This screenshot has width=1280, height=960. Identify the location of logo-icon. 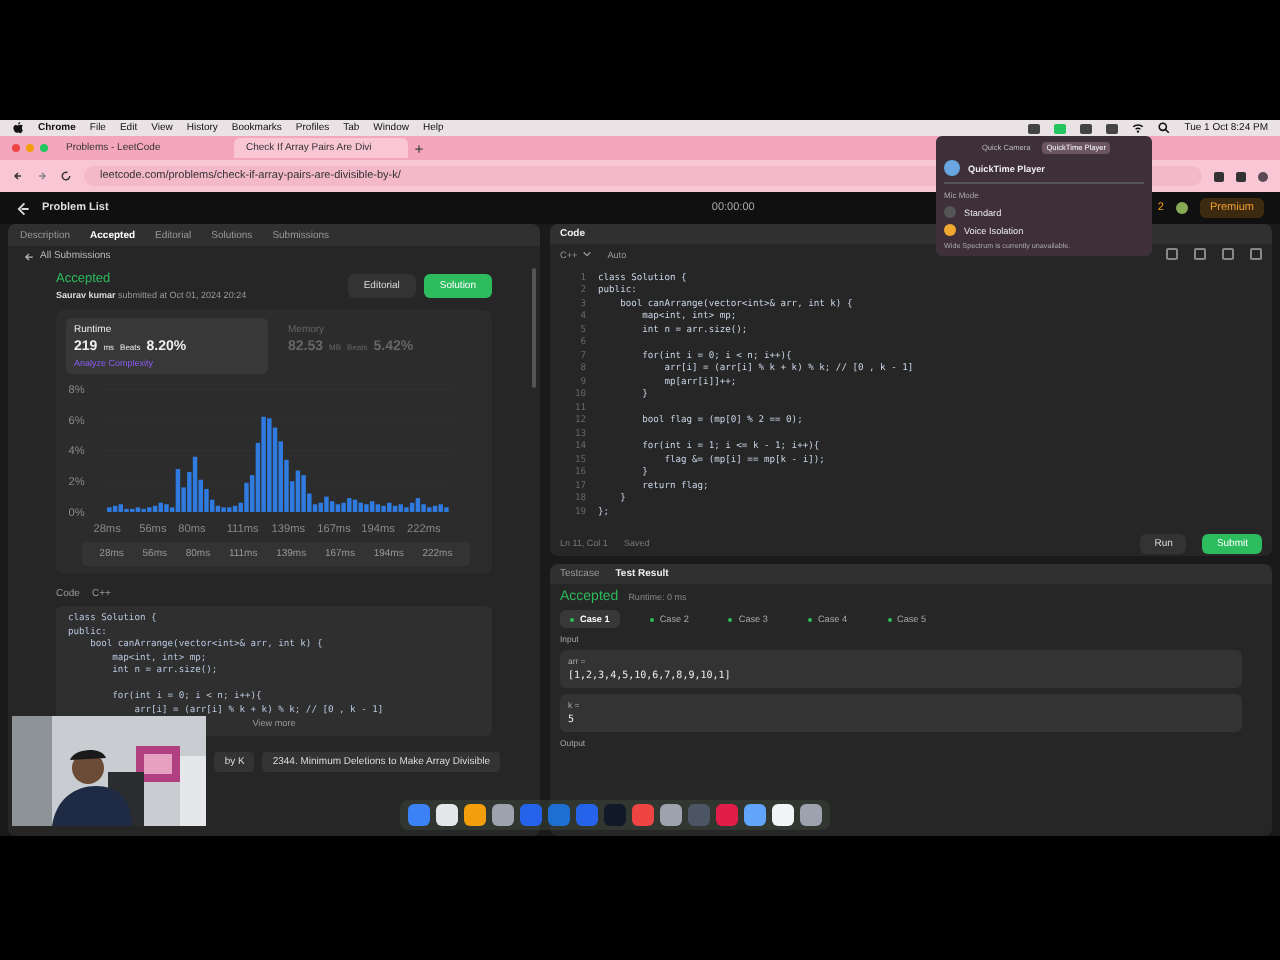
(23, 208).